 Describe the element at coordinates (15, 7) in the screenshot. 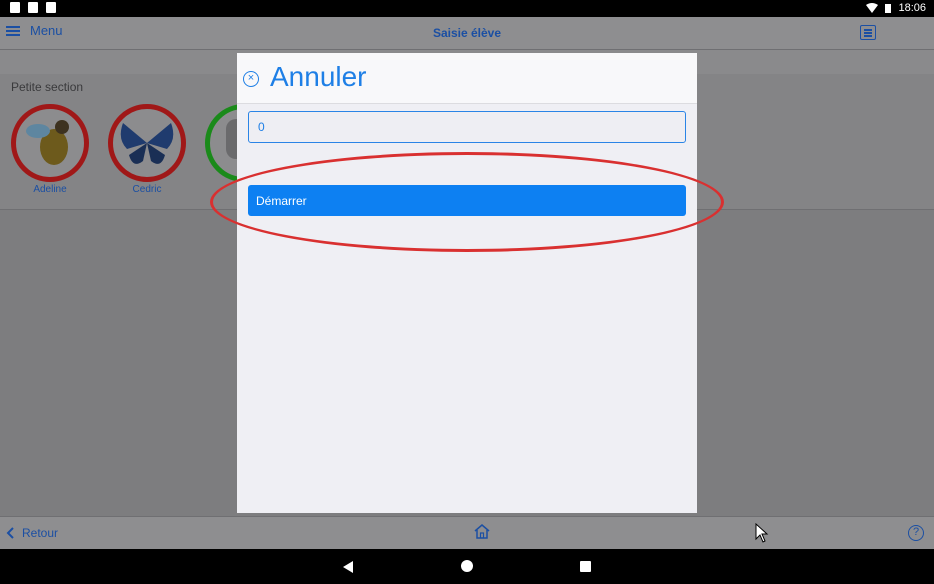

I see `notification-icon` at that location.